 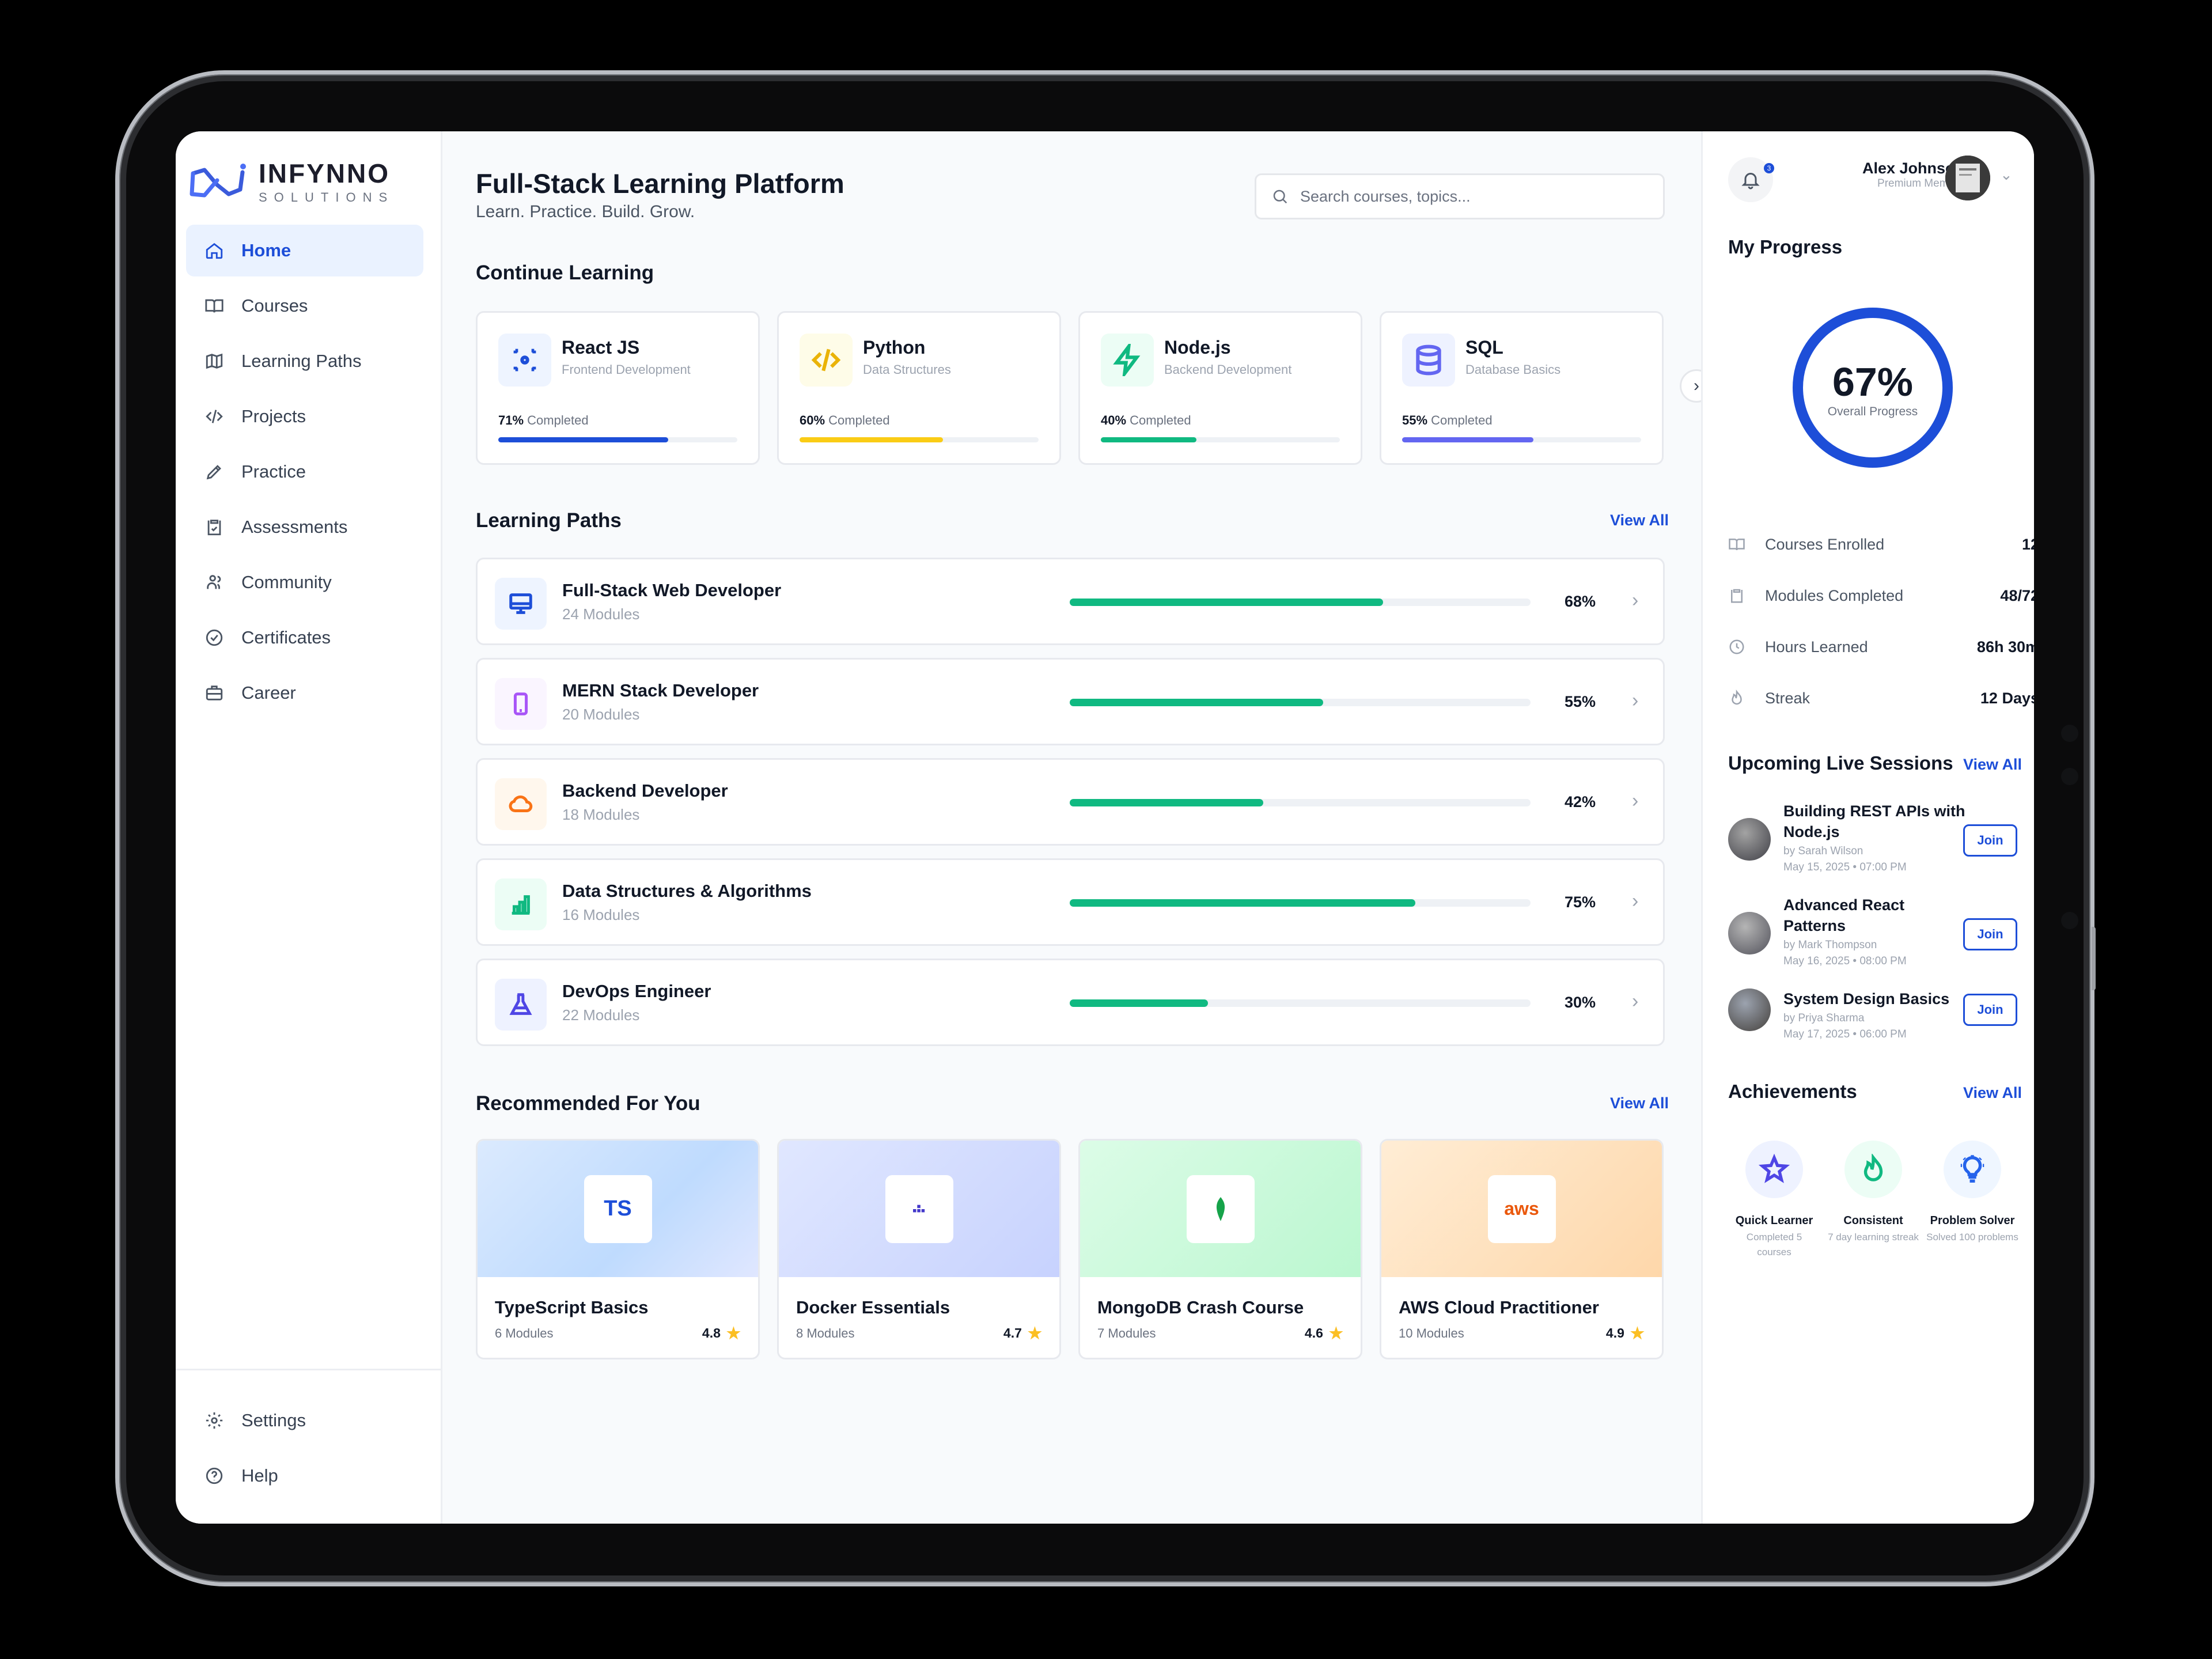 What do you see at coordinates (1522, 388) in the screenshot?
I see `course-card-sql: SQL Database Basics 55% Completed` at bounding box center [1522, 388].